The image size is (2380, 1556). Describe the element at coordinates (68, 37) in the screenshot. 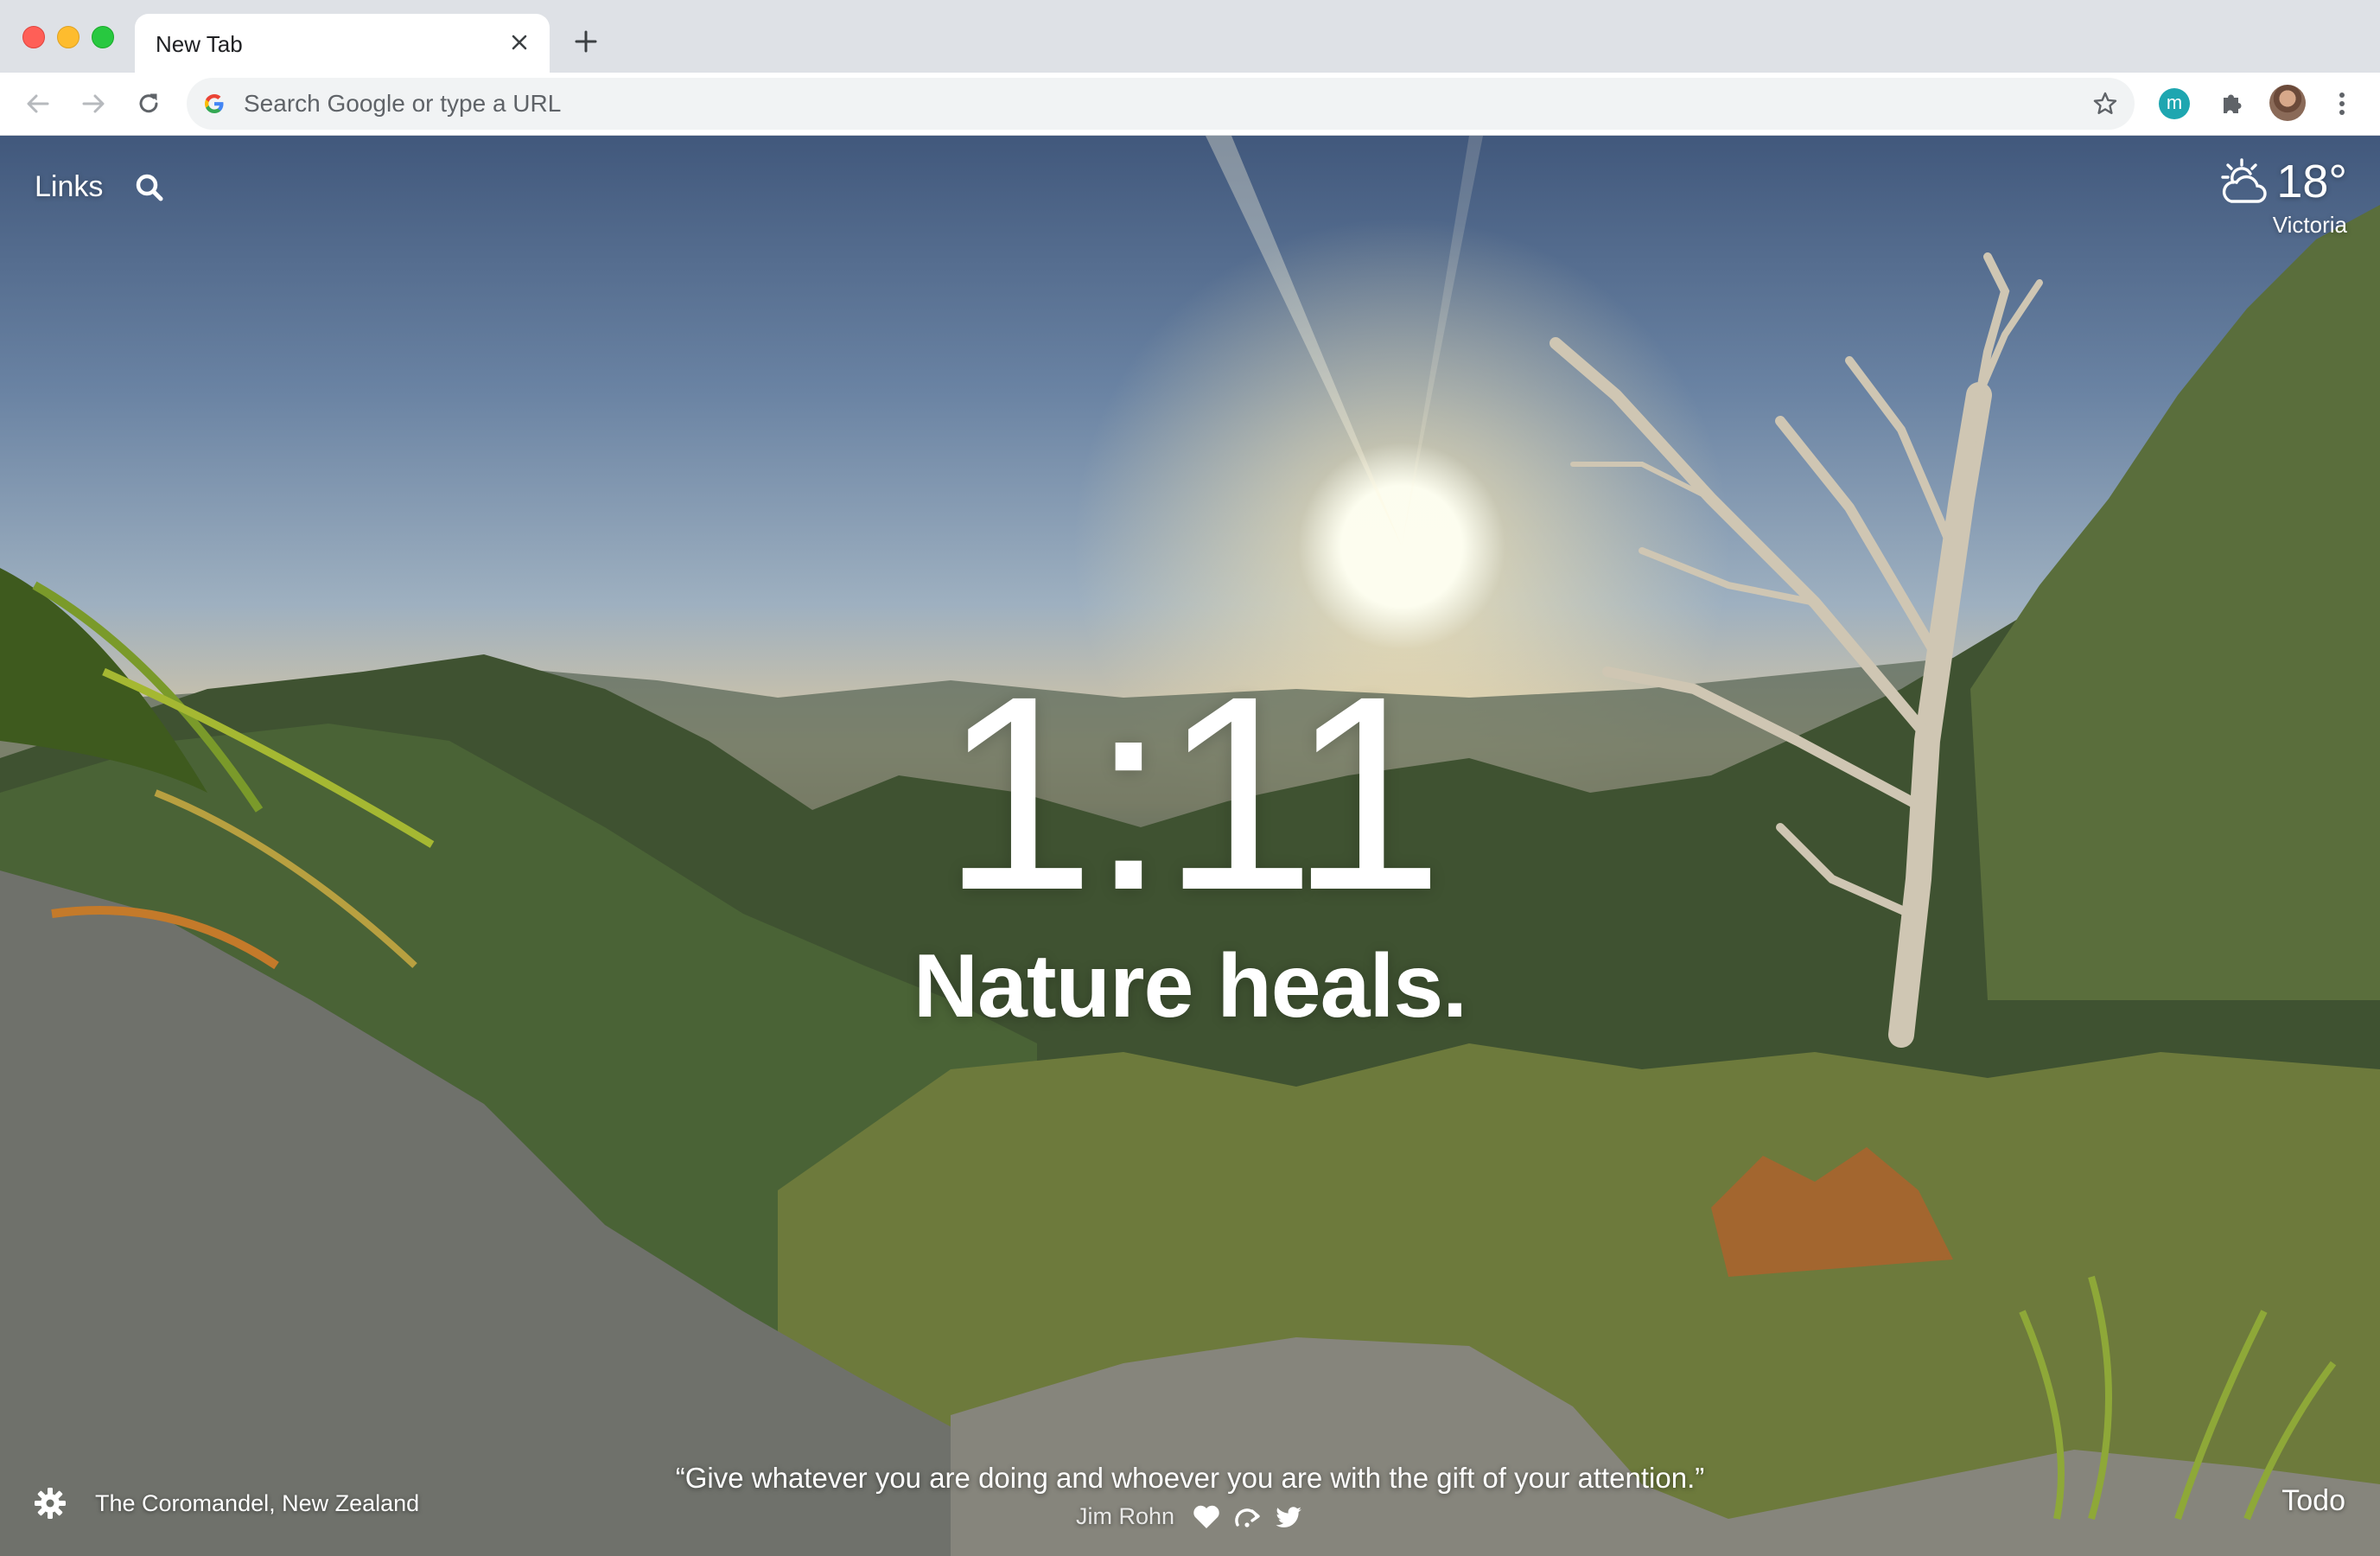

I see `window-minimize-button` at that location.